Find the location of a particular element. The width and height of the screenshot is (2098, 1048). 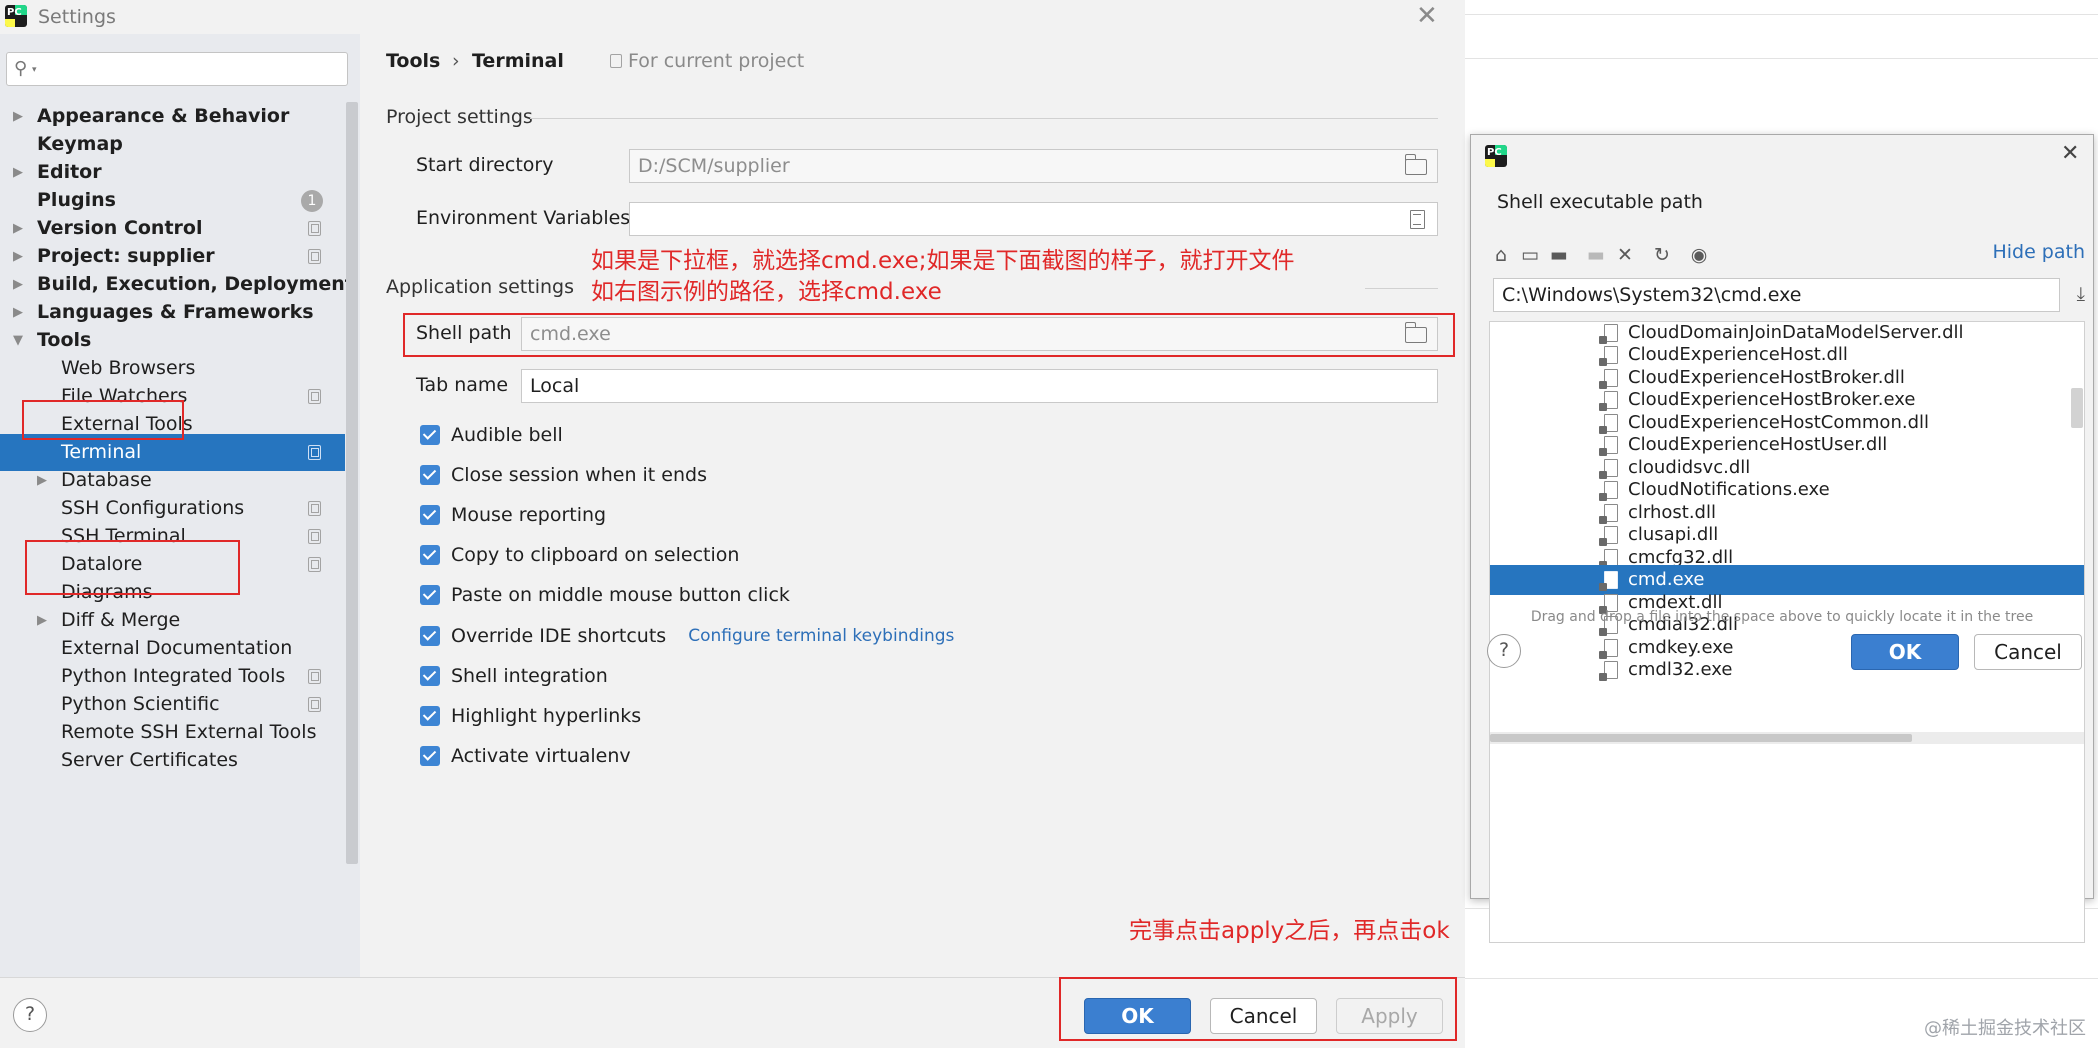

file-tree-hscrollbar is located at coordinates (1787, 738).